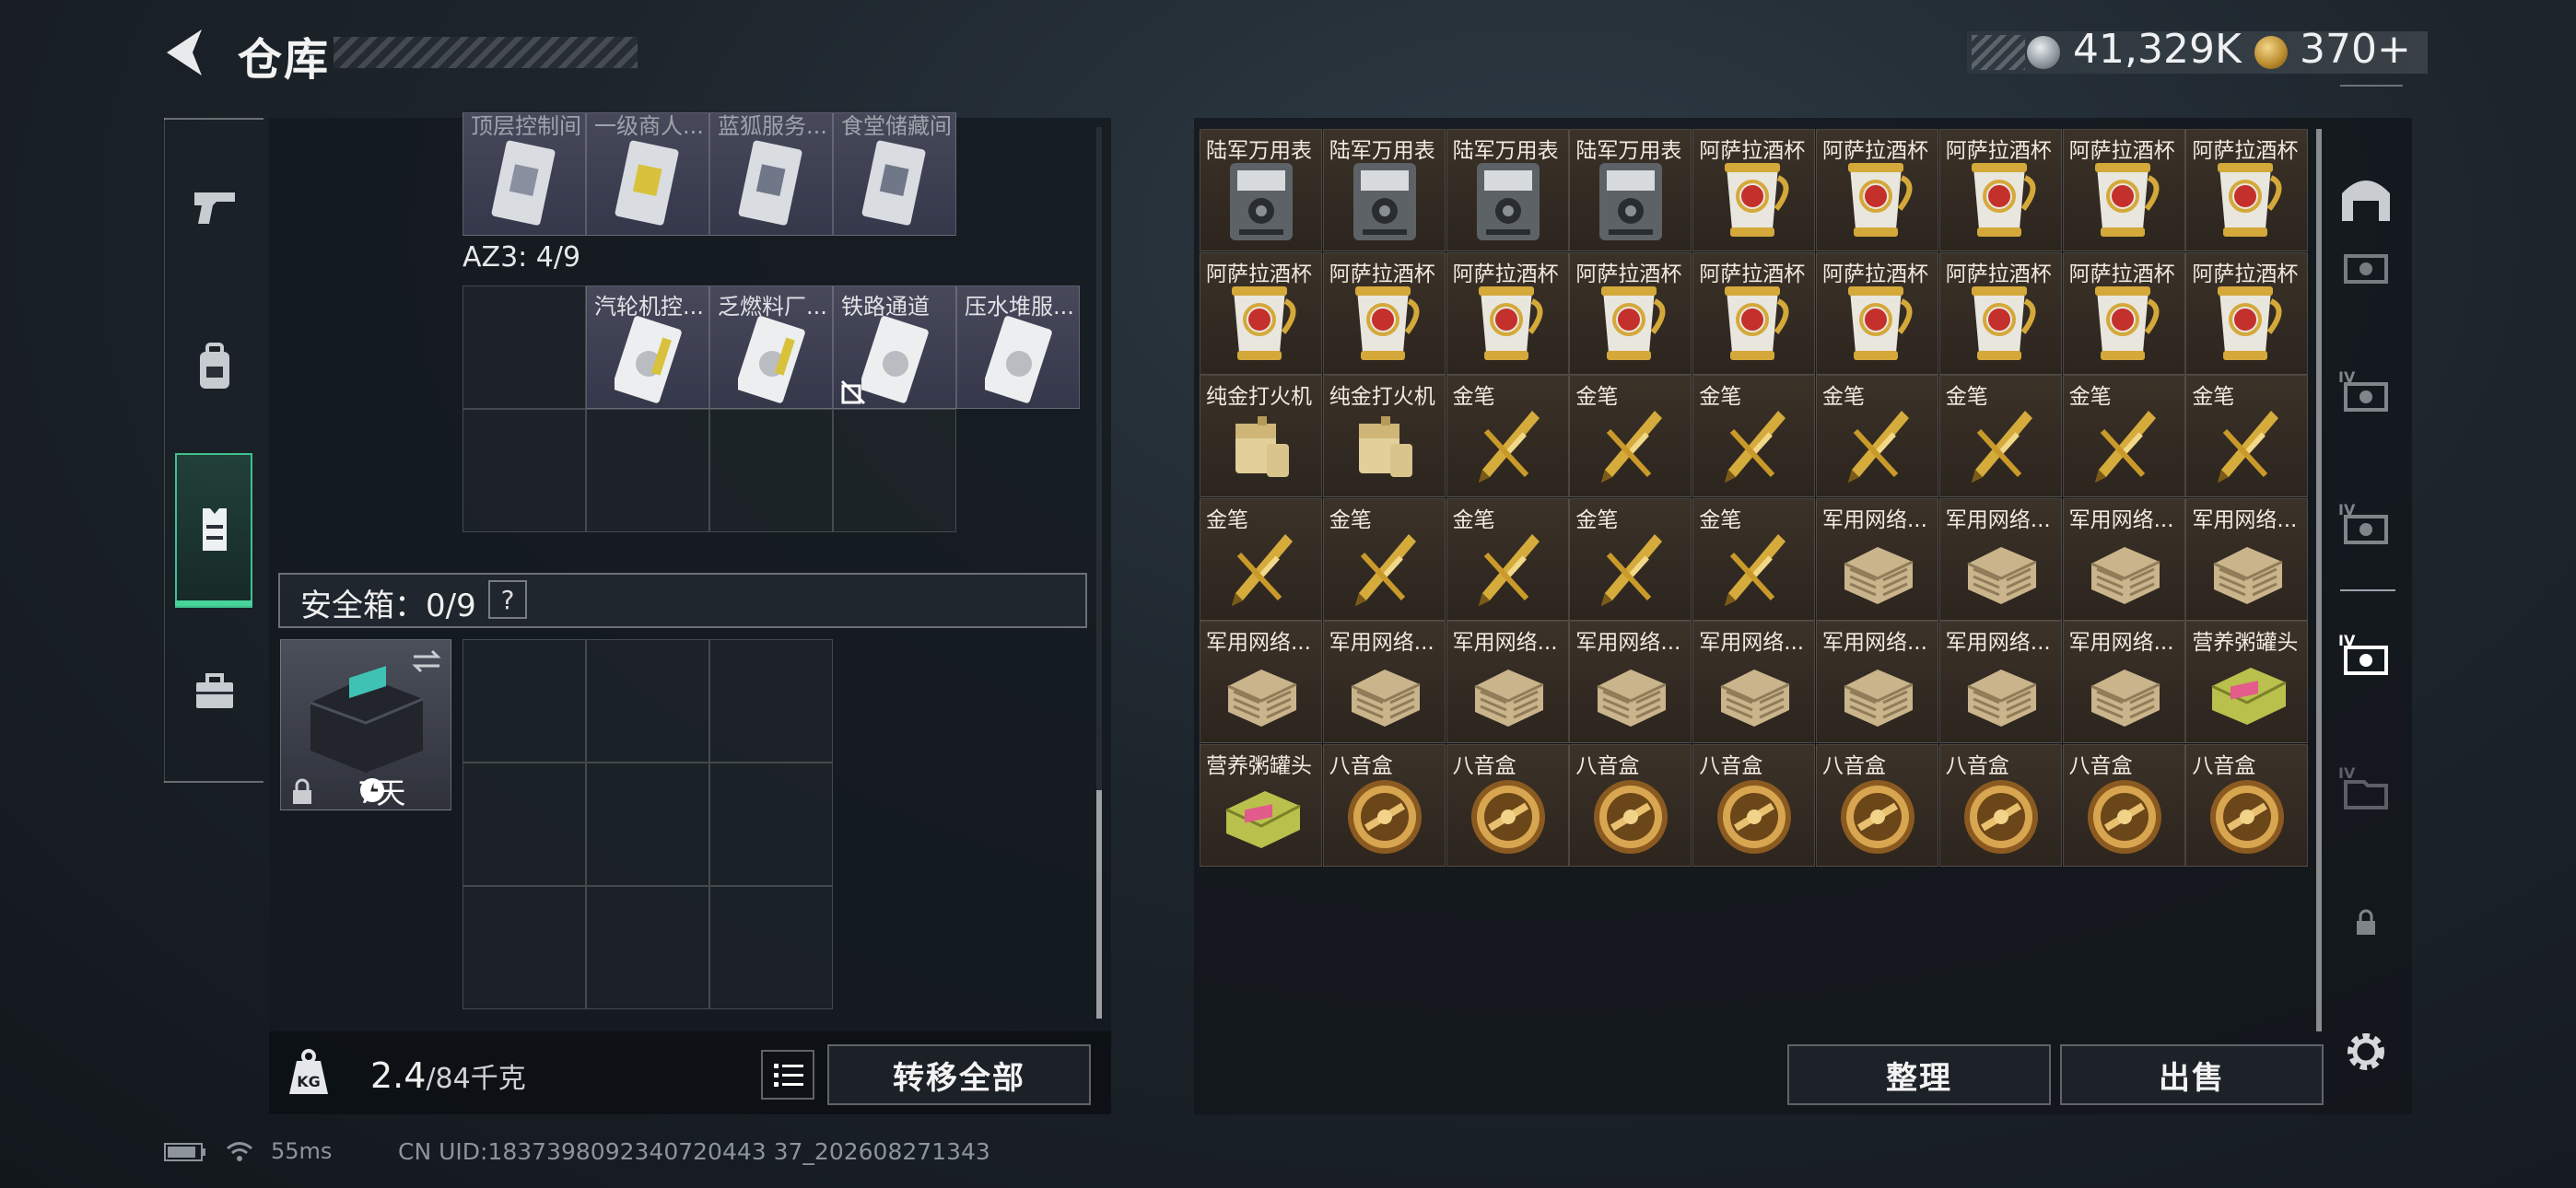 The height and width of the screenshot is (1188, 2576). I want to click on inventory-scrollbar, so click(2319, 580).